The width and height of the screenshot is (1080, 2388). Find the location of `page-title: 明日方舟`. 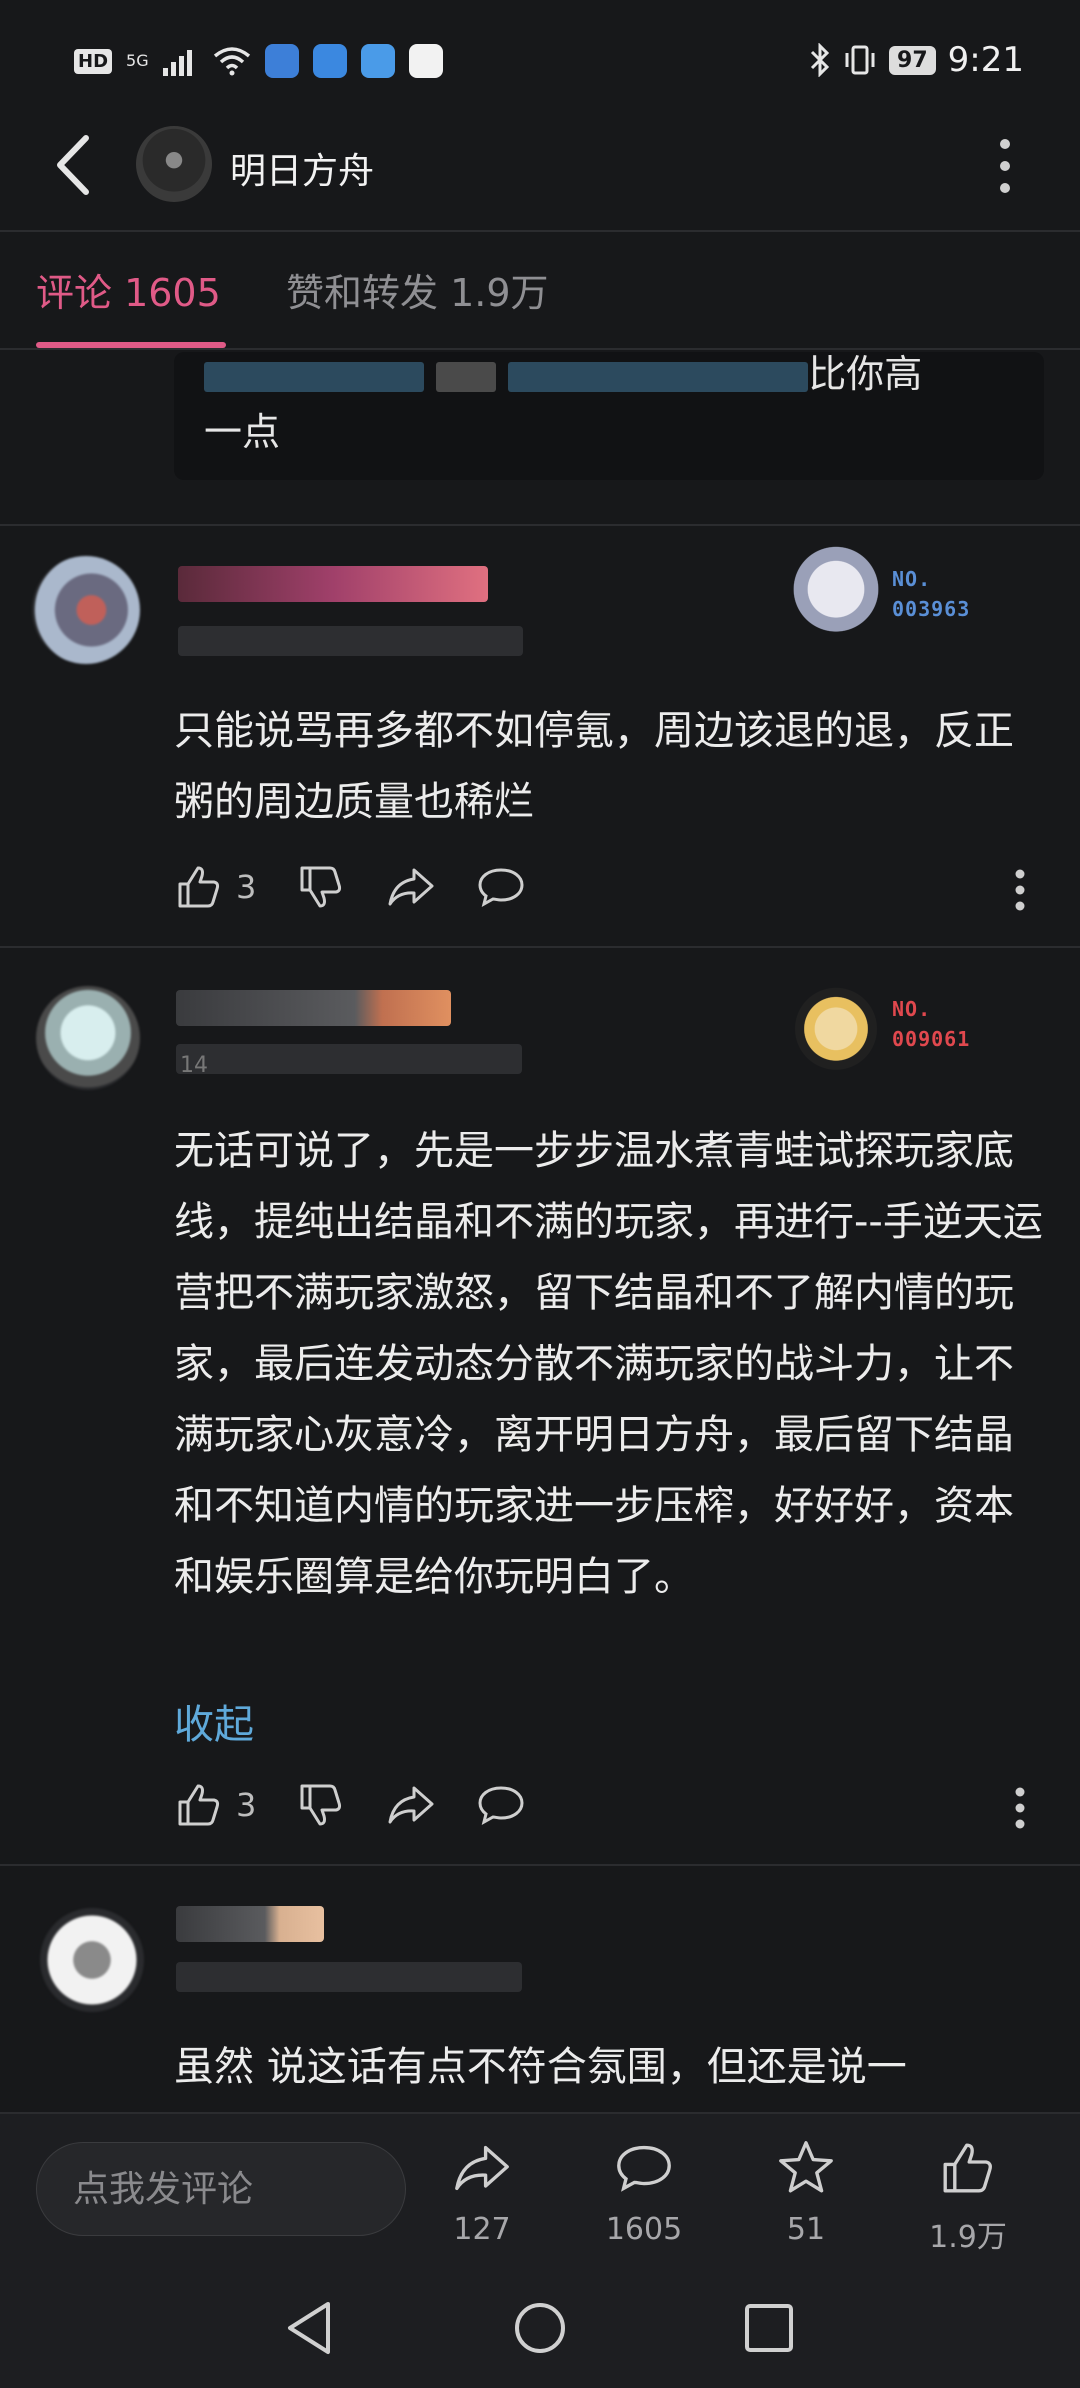

page-title: 明日方舟 is located at coordinates (302, 171).